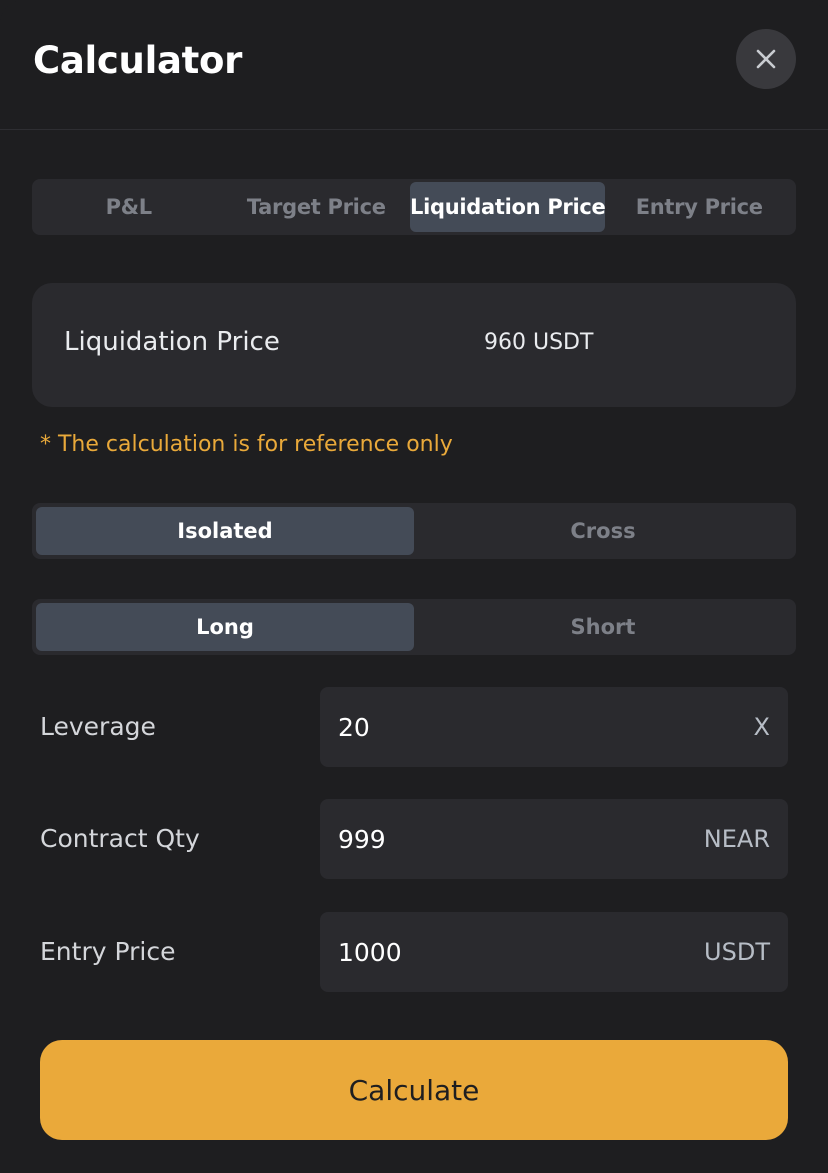 This screenshot has height=1173, width=828. Describe the element at coordinates (98, 726) in the screenshot. I see `leverage-label: Leverage` at that location.